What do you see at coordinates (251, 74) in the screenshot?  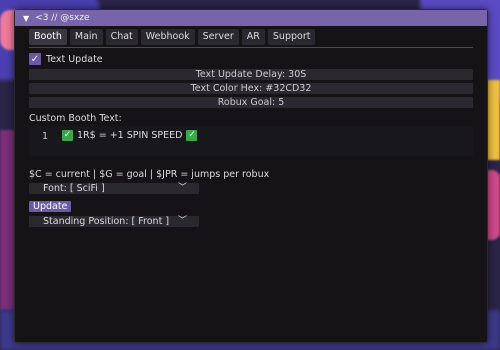 I see `text-update-delay-slider: Text Update Delay: 30S` at bounding box center [251, 74].